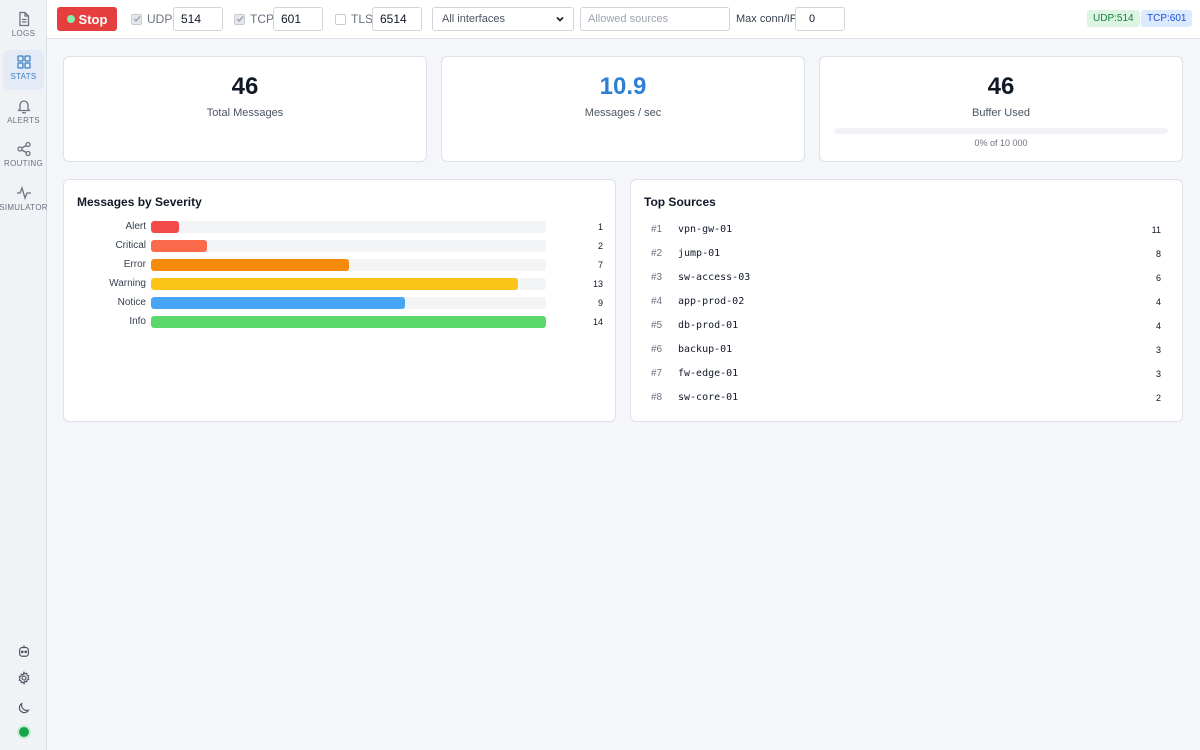 This screenshot has width=1200, height=750. I want to click on max-conn-input, so click(820, 19).